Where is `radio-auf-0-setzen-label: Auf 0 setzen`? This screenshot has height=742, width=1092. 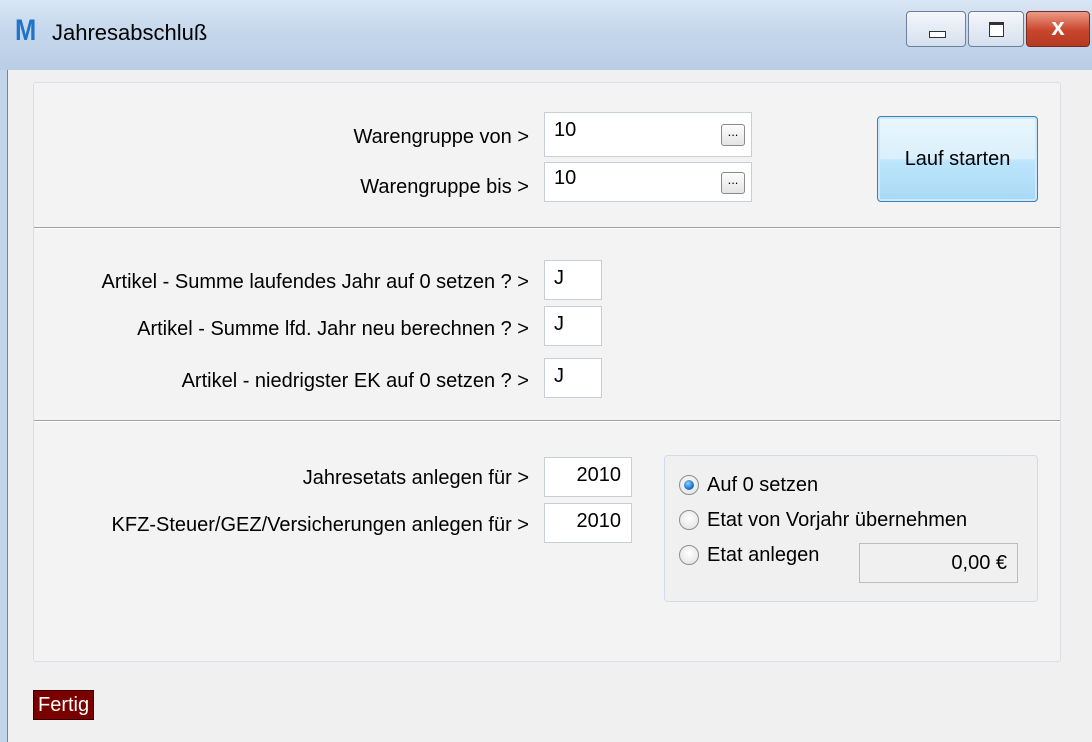
radio-auf-0-setzen-label: Auf 0 setzen is located at coordinates (762, 485).